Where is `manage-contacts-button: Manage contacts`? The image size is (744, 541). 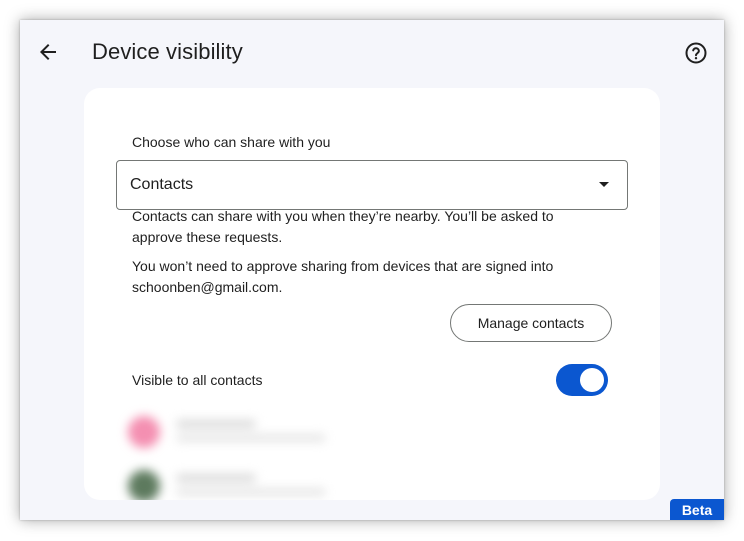
manage-contacts-button: Manage contacts is located at coordinates (531, 323).